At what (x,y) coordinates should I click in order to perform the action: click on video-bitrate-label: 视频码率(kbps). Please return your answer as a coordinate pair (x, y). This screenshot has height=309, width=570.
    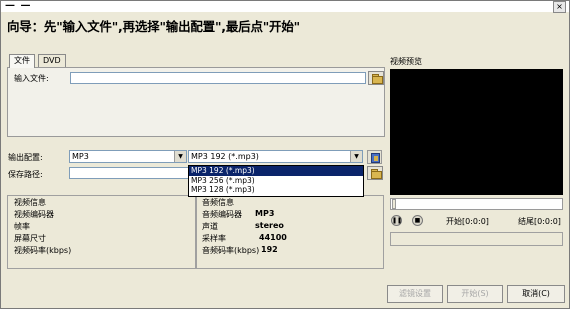
    Looking at the image, I should click on (43, 250).